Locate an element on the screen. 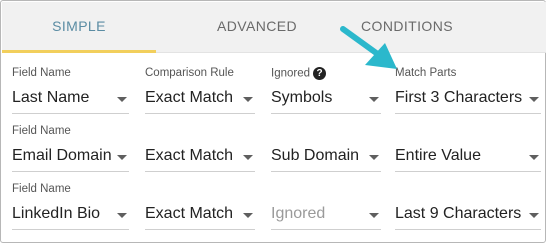 The width and height of the screenshot is (548, 245). ignored-select-row1: Symbols is located at coordinates (326, 100).